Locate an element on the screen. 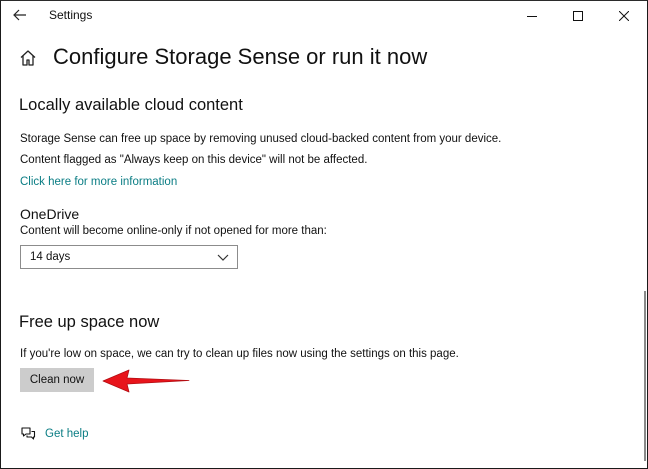  window-controls is located at coordinates (578, 15).